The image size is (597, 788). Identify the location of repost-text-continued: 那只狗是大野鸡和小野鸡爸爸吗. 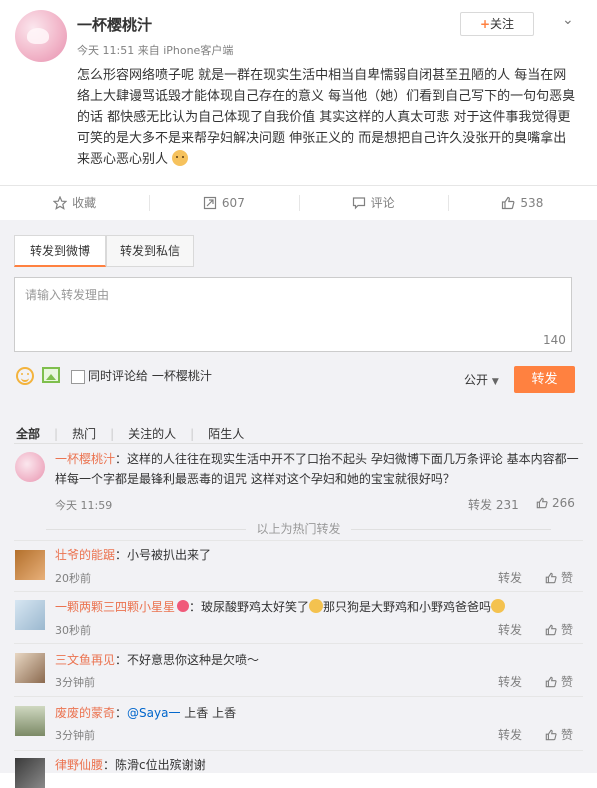
(407, 607).